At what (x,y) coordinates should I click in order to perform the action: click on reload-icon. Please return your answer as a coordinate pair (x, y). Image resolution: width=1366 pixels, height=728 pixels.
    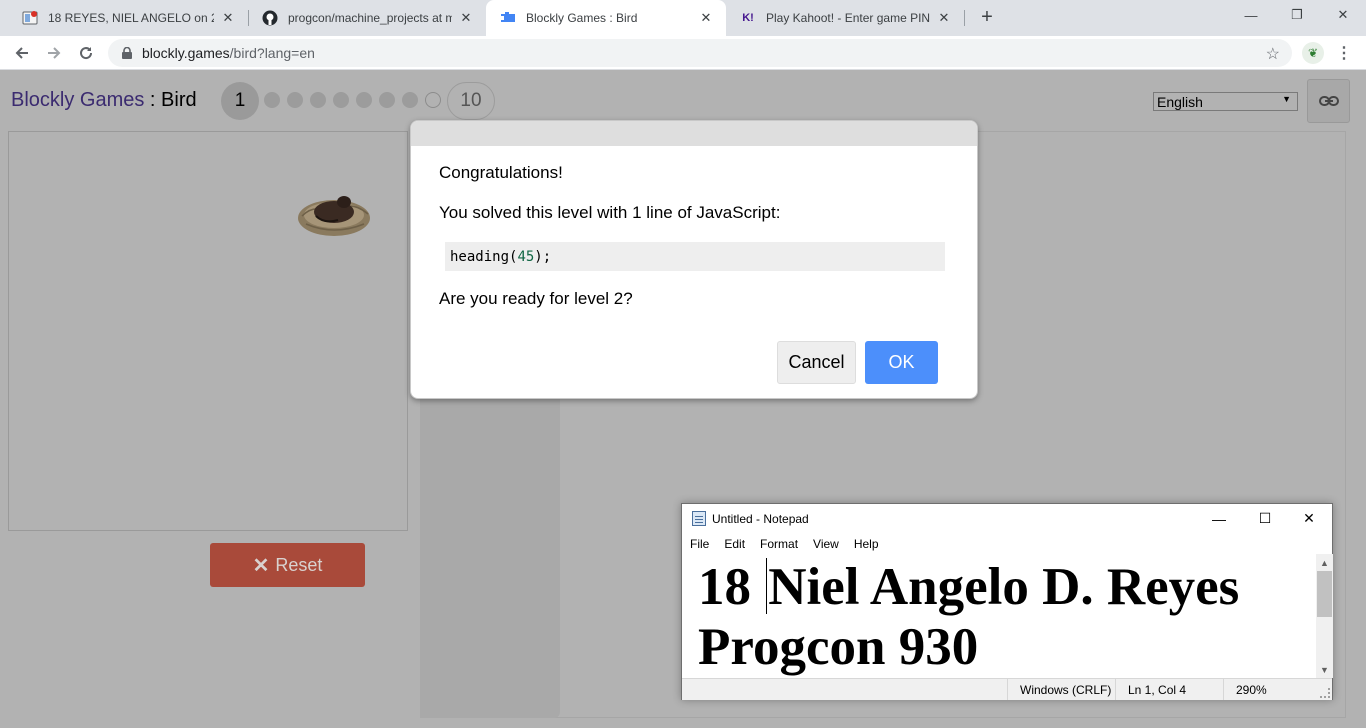
    Looking at the image, I should click on (86, 53).